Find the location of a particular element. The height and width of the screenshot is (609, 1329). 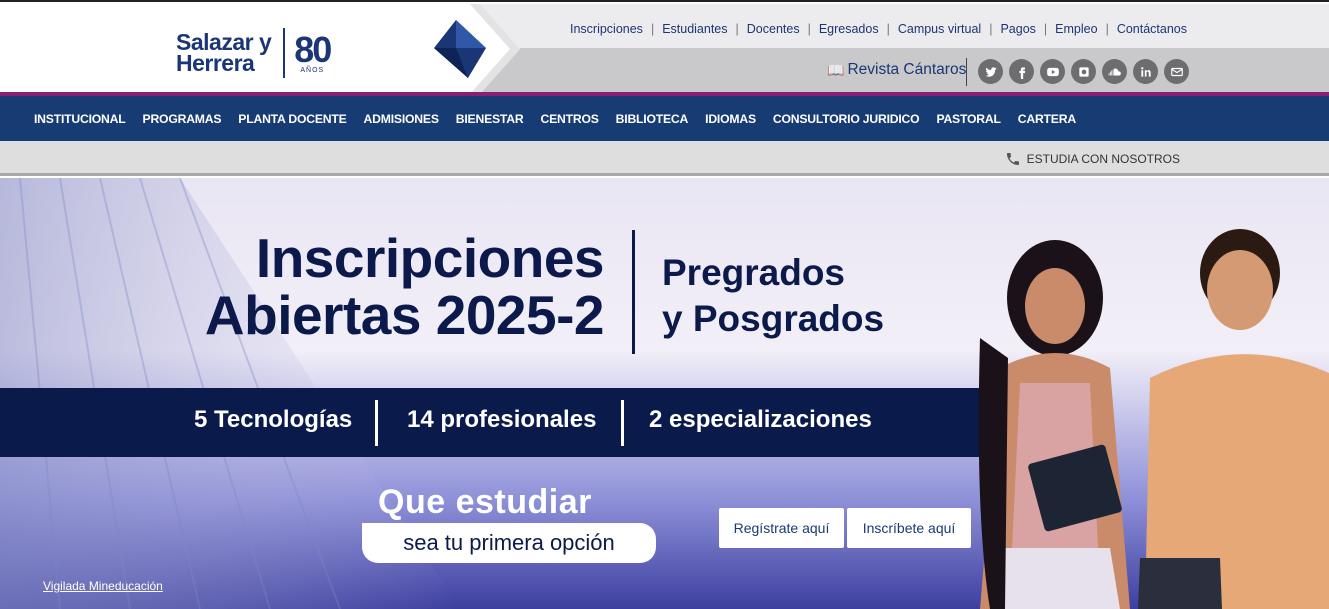

util-link-empleo: Empleo is located at coordinates (1076, 29).